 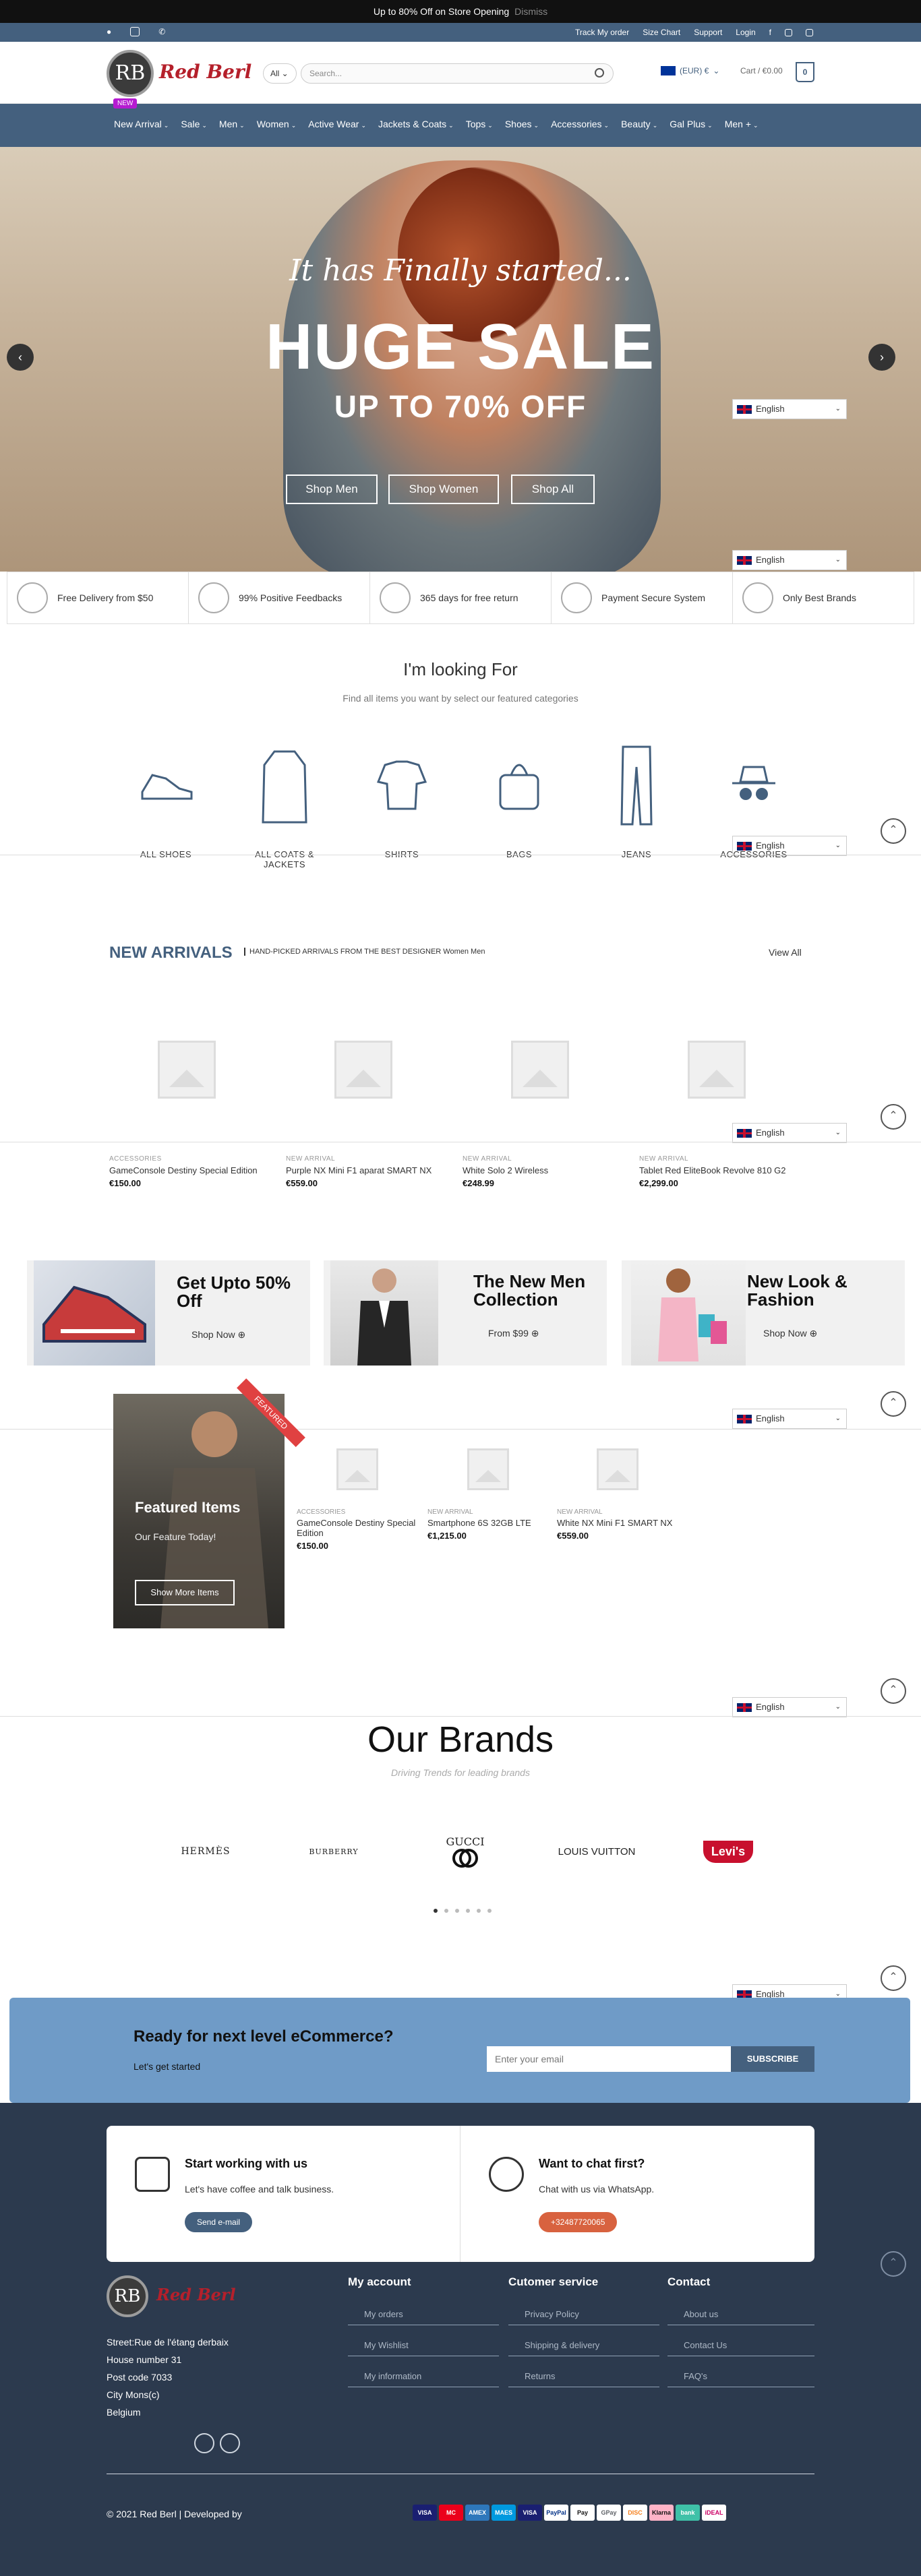 I want to click on slider-prev-icon: ‹, so click(x=20, y=357).